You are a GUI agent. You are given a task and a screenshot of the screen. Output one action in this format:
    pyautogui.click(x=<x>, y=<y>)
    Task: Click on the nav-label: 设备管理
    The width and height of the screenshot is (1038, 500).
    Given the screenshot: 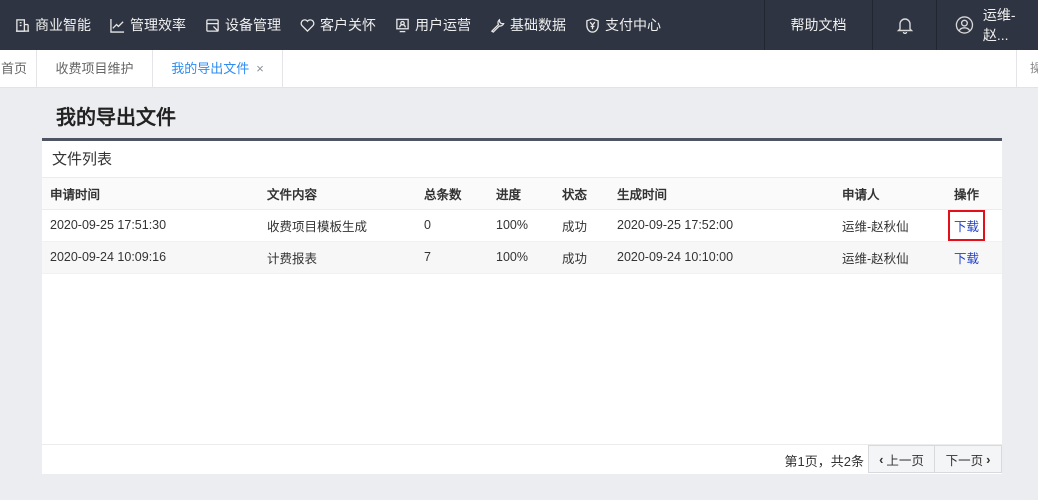 What is the action you would take?
    pyautogui.click(x=253, y=25)
    